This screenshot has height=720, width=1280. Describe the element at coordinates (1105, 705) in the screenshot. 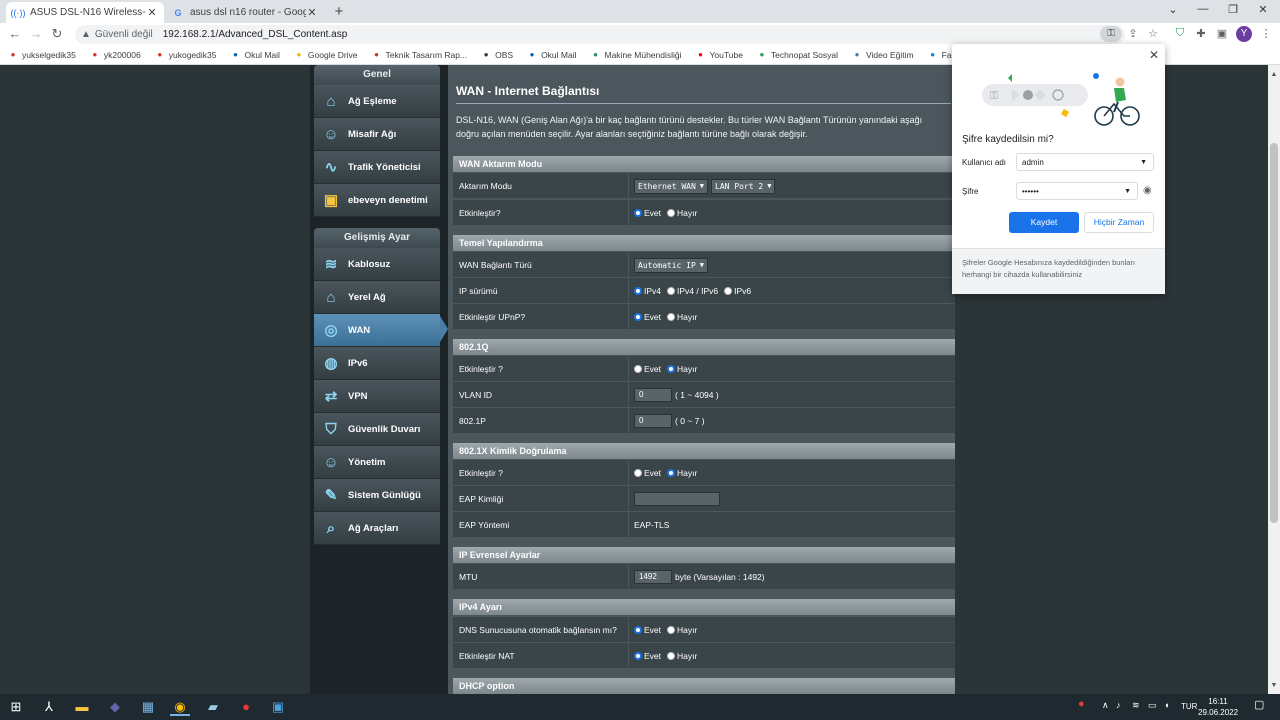

I see `tray-chevron-icon: ∧` at that location.